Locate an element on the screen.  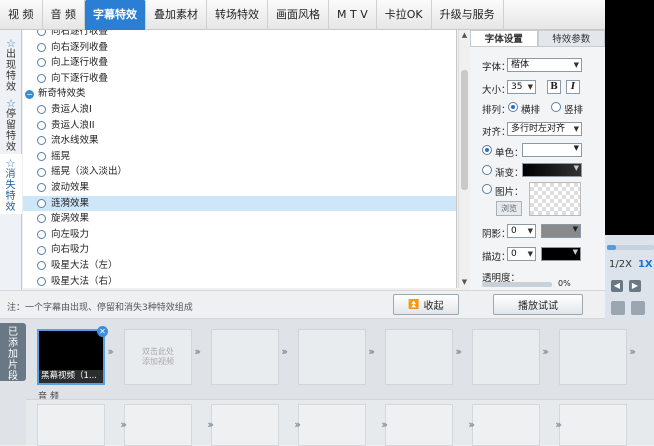
menu-mtv: M T V is located at coordinates (353, 15).